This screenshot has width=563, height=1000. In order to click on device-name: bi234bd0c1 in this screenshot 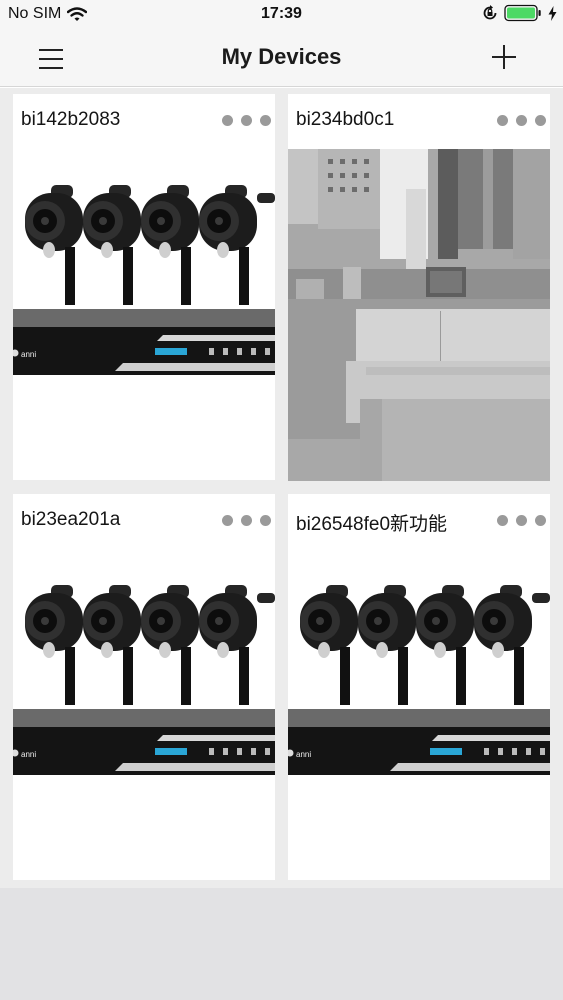, I will do `click(345, 119)`.